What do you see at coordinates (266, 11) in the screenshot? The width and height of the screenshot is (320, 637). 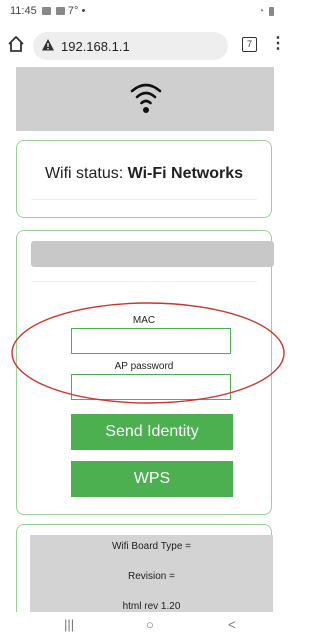 I see `status-bar-right: ◔` at bounding box center [266, 11].